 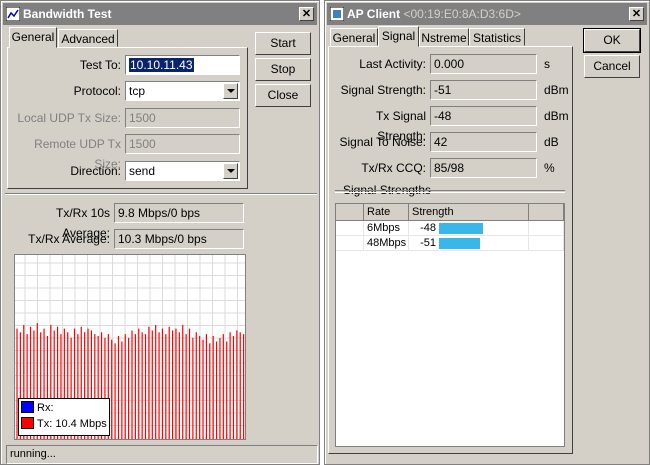 I want to click on tab-signal-label: Signal, so click(x=398, y=36).